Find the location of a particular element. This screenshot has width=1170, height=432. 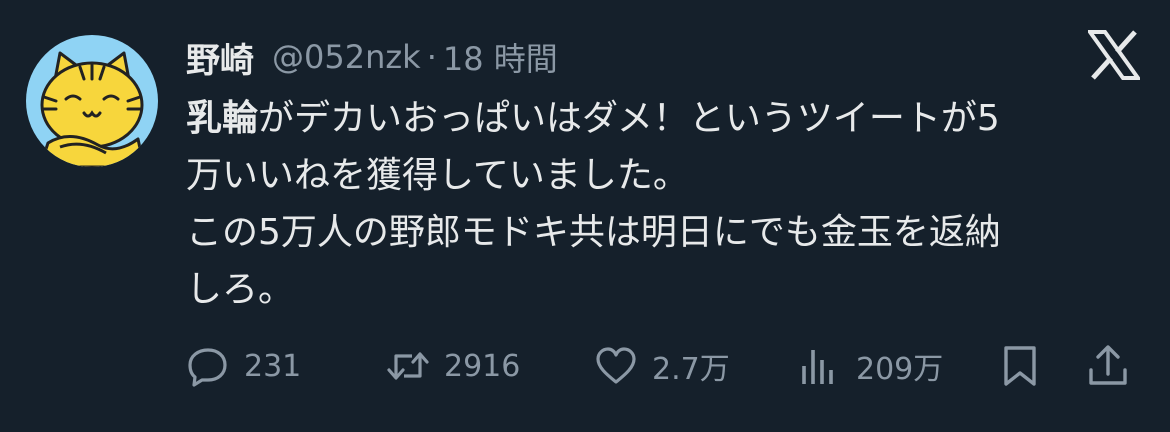

bookmark-button is located at coordinates (1020, 366).